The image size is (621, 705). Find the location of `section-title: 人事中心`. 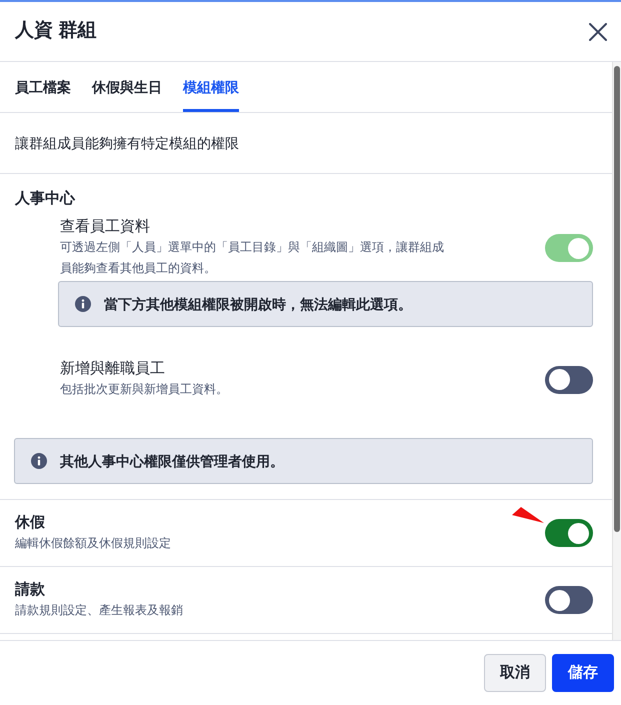

section-title: 人事中心 is located at coordinates (45, 199).